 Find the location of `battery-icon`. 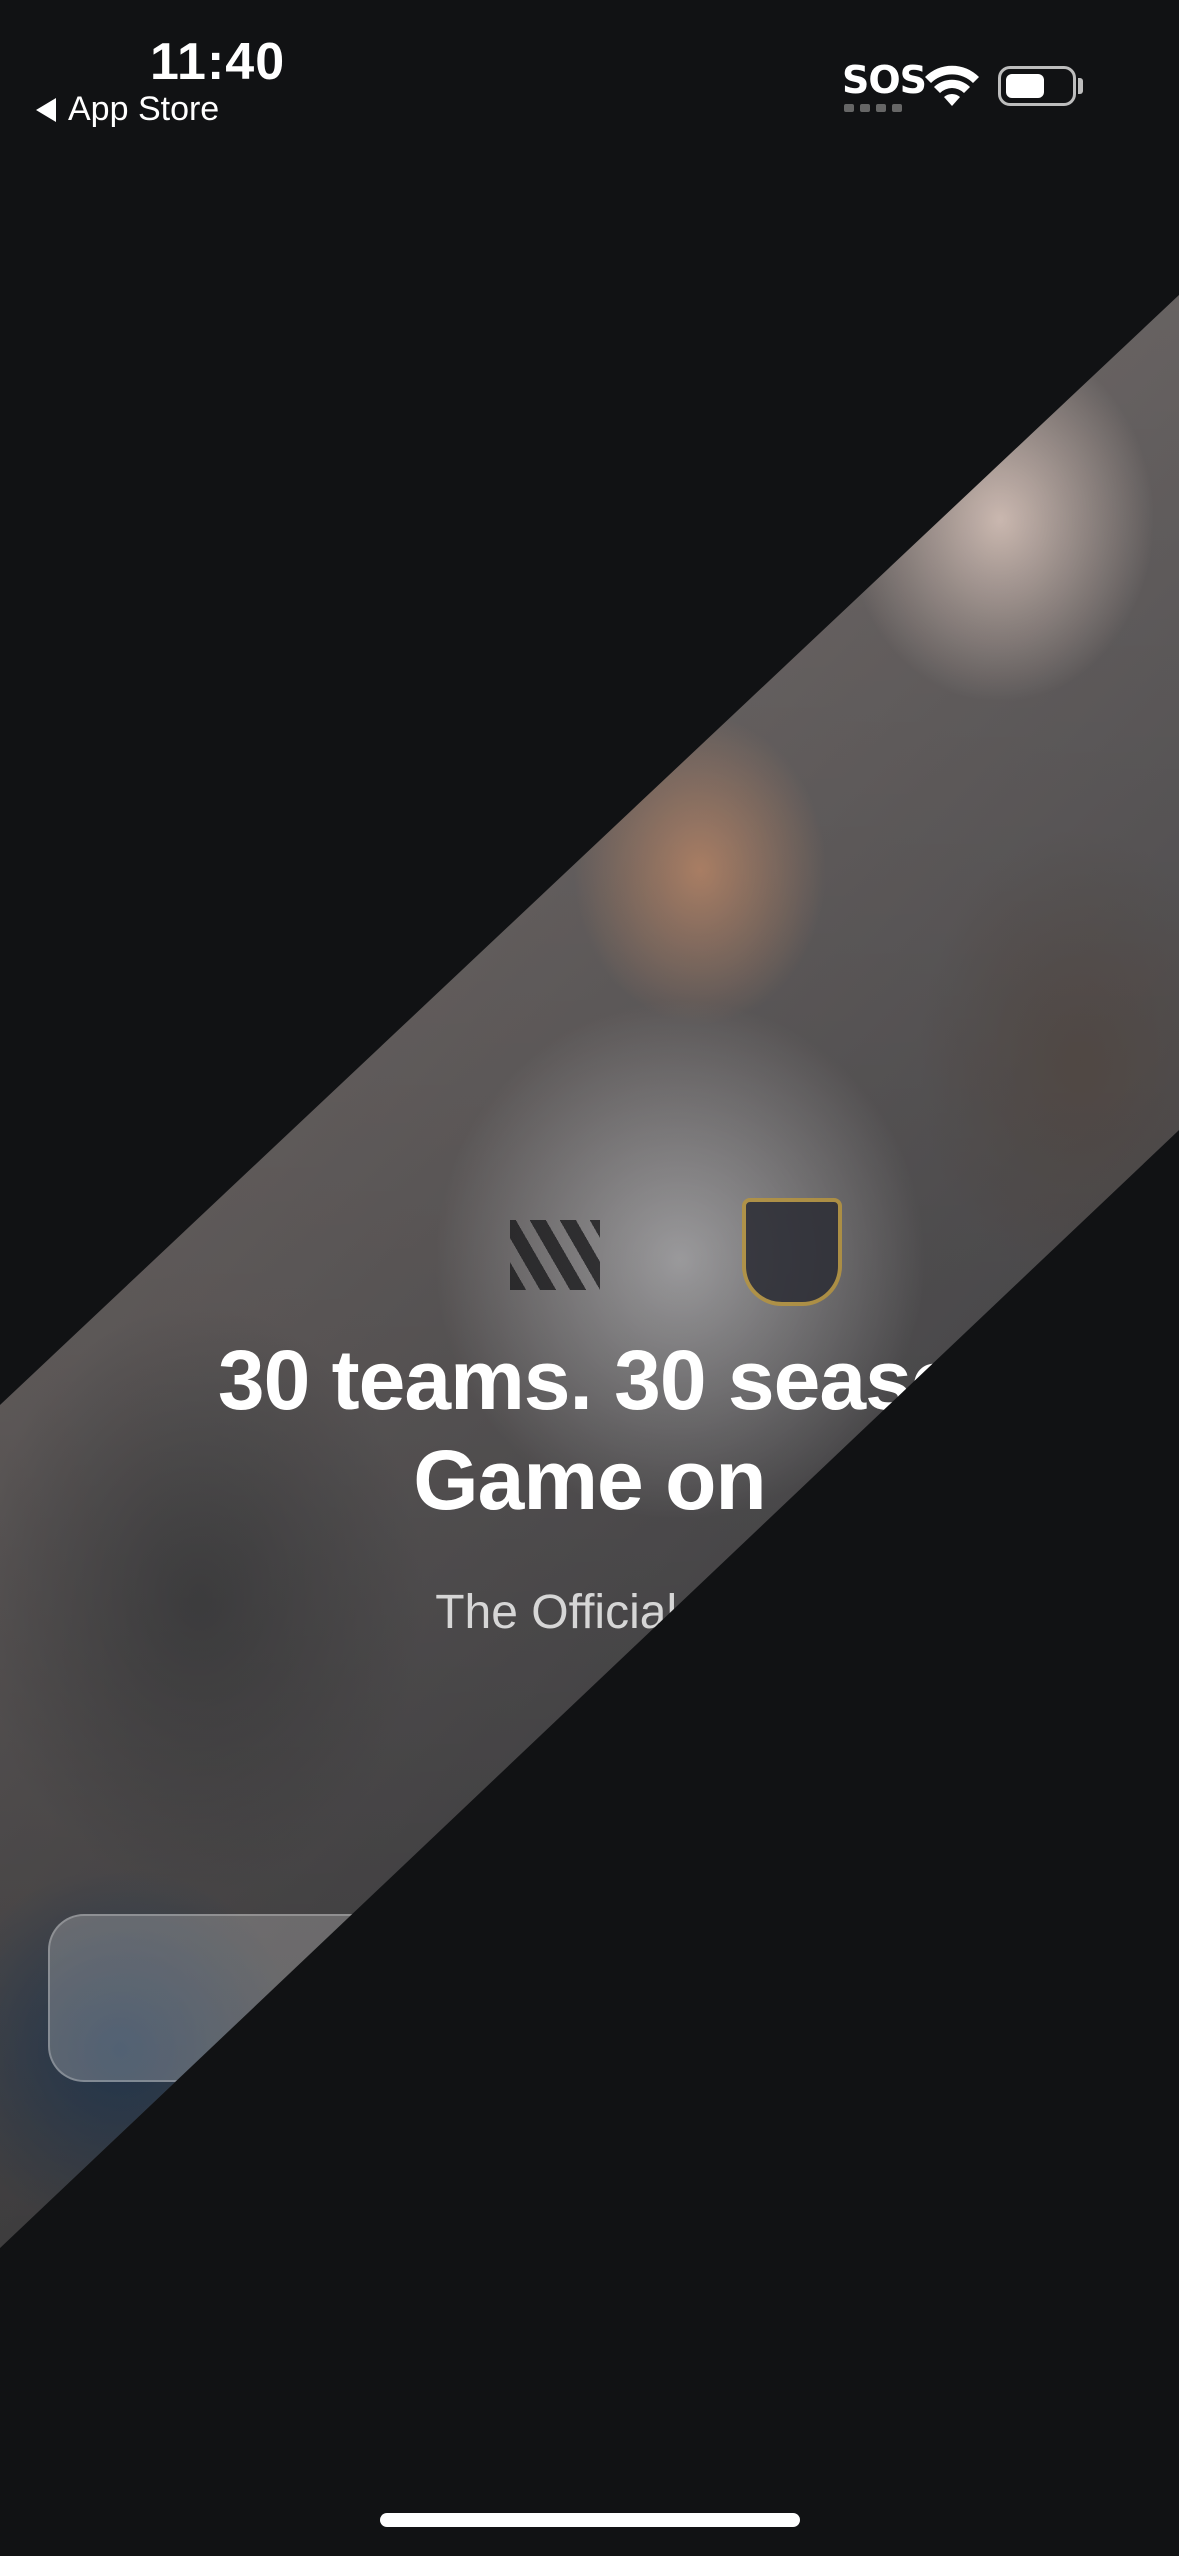

battery-icon is located at coordinates (1037, 86).